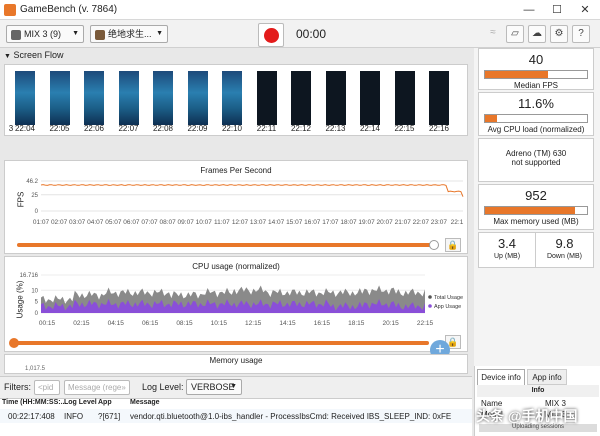 The height and width of the screenshot is (436, 600). Describe the element at coordinates (453, 245) in the screenshot. I see `fps-lock-icon: 🔒` at that location.